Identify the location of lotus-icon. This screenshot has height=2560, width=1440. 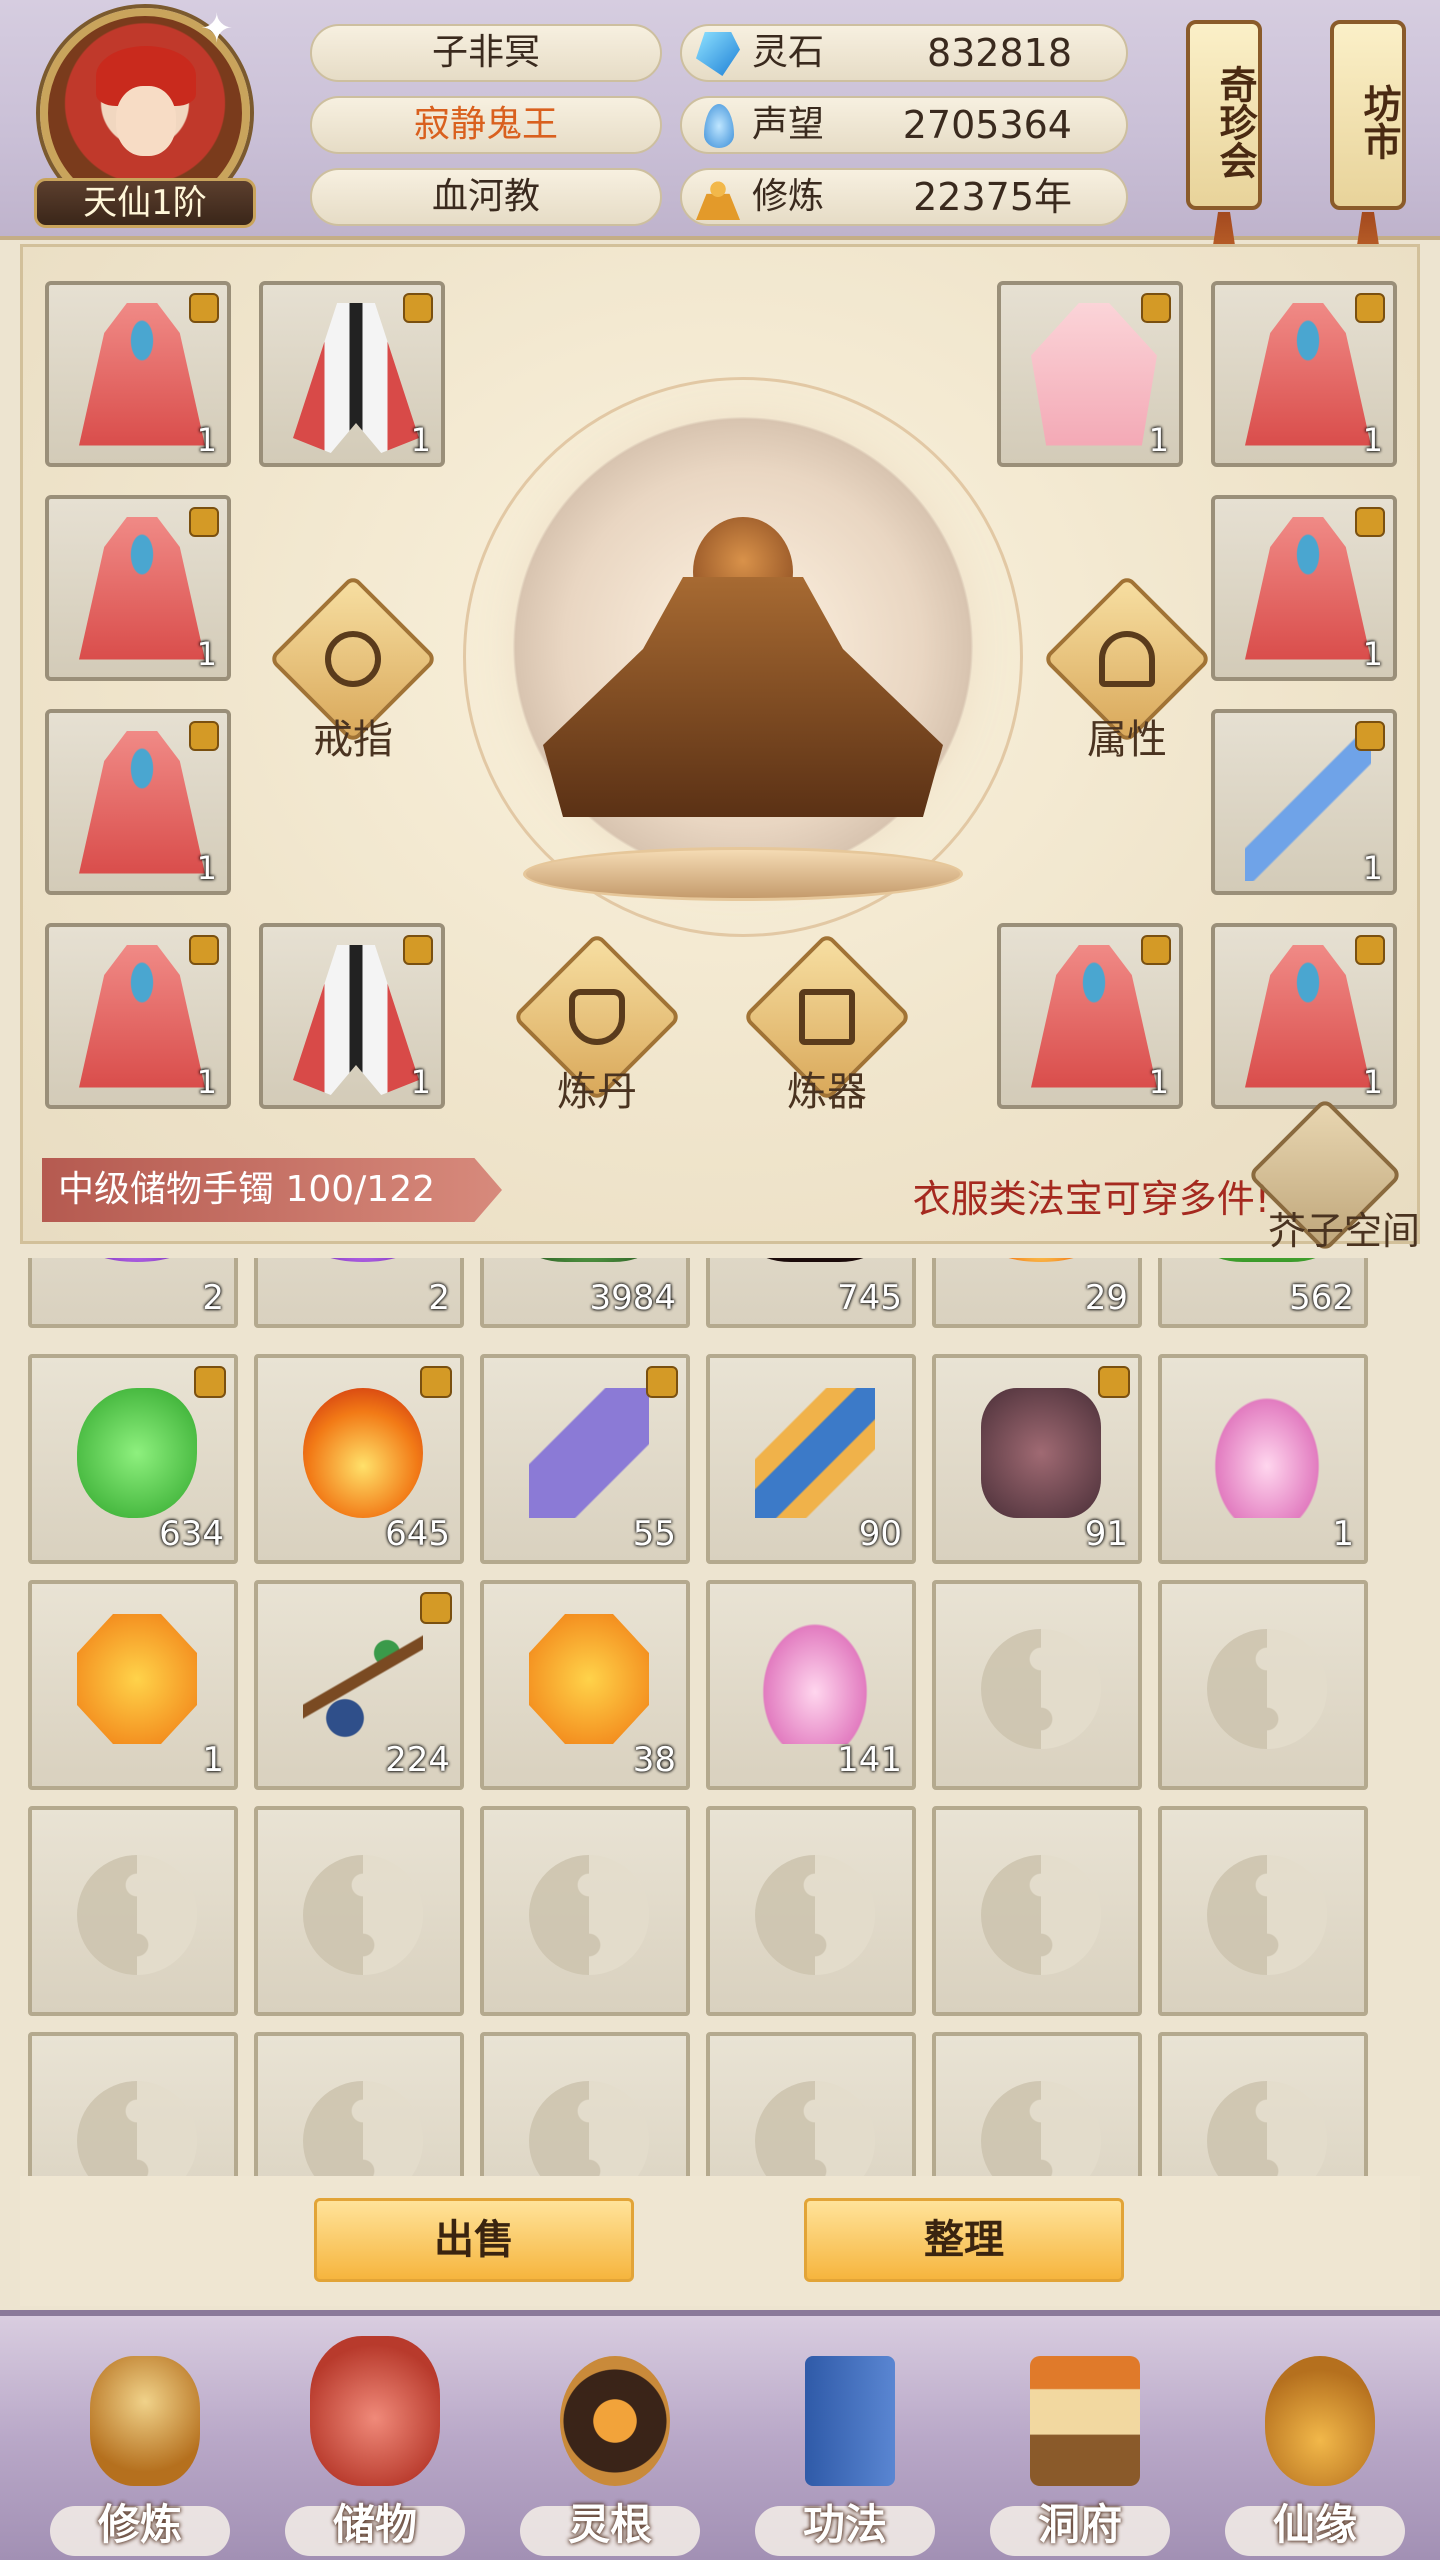
(815, 1679).